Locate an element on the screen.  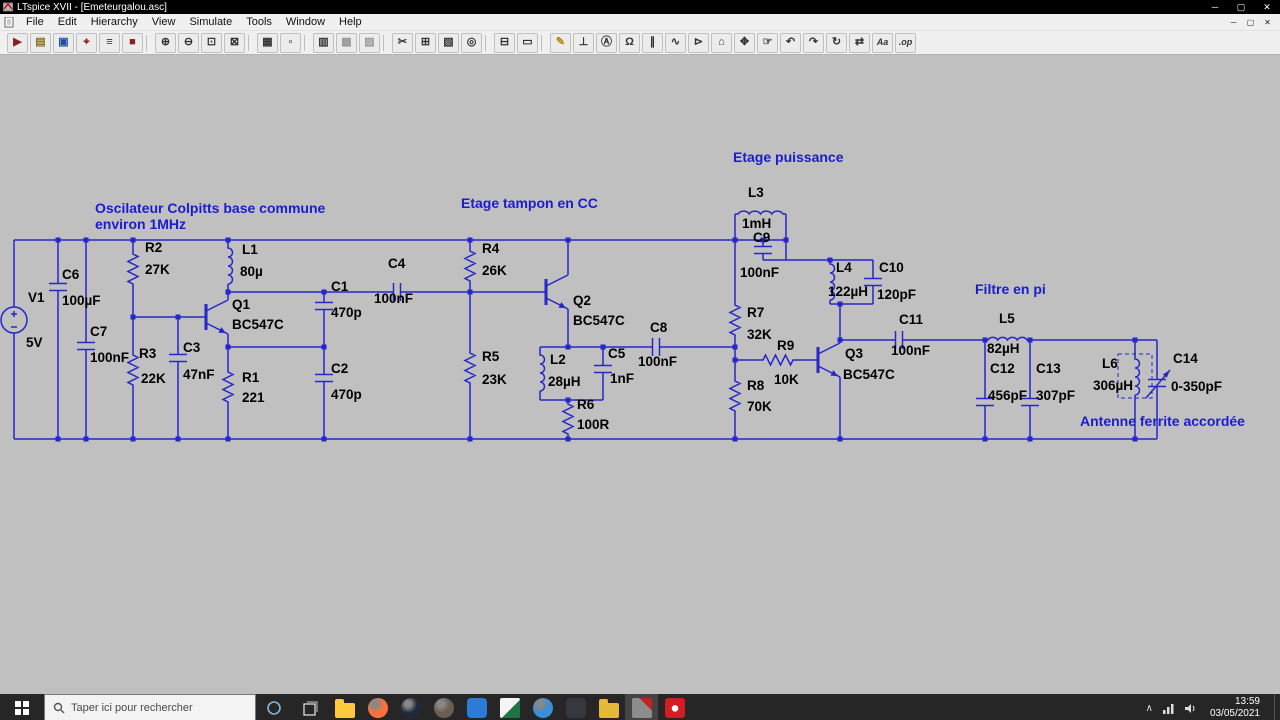
component-C10-value: 120pF is located at coordinates (896, 294).